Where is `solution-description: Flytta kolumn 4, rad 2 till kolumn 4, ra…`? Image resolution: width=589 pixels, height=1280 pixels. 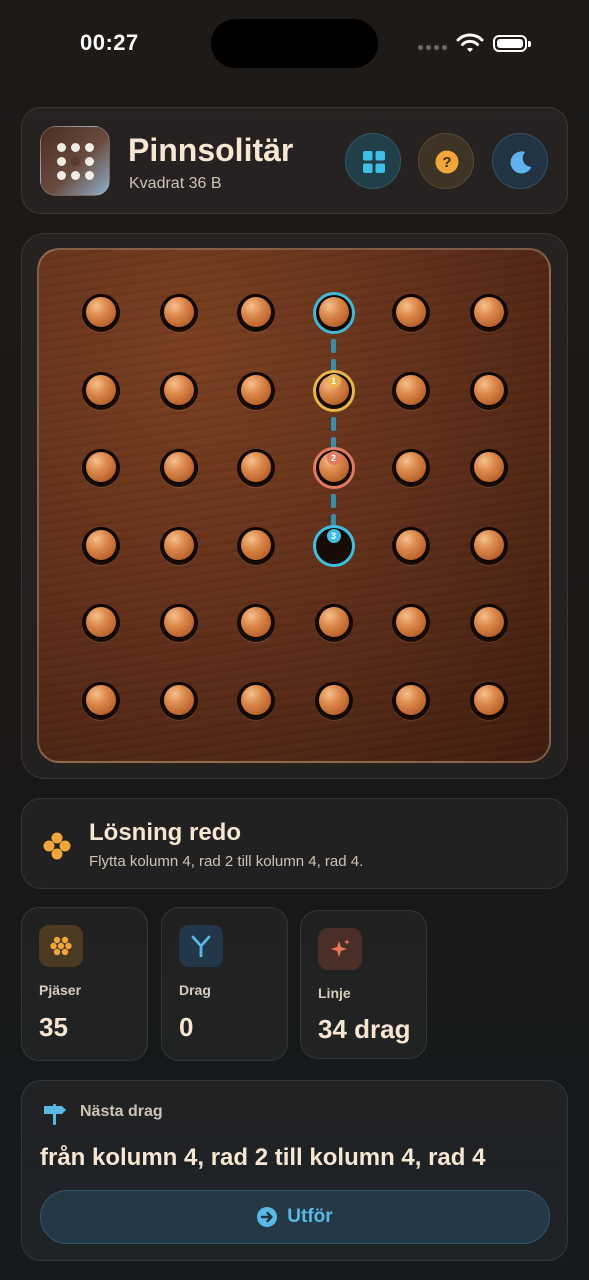
solution-description: Flytta kolumn 4, rad 2 till kolumn 4, ra… is located at coordinates (226, 861).